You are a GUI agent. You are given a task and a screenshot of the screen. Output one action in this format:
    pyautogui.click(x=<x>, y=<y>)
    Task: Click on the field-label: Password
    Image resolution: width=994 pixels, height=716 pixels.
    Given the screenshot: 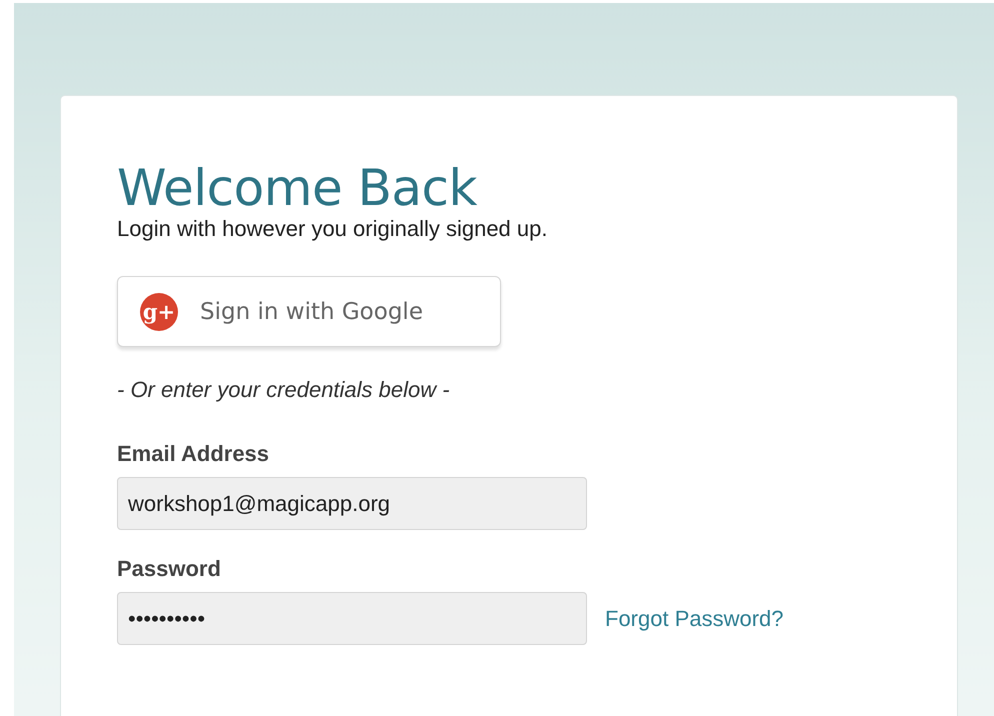 What is the action you would take?
    pyautogui.click(x=169, y=569)
    